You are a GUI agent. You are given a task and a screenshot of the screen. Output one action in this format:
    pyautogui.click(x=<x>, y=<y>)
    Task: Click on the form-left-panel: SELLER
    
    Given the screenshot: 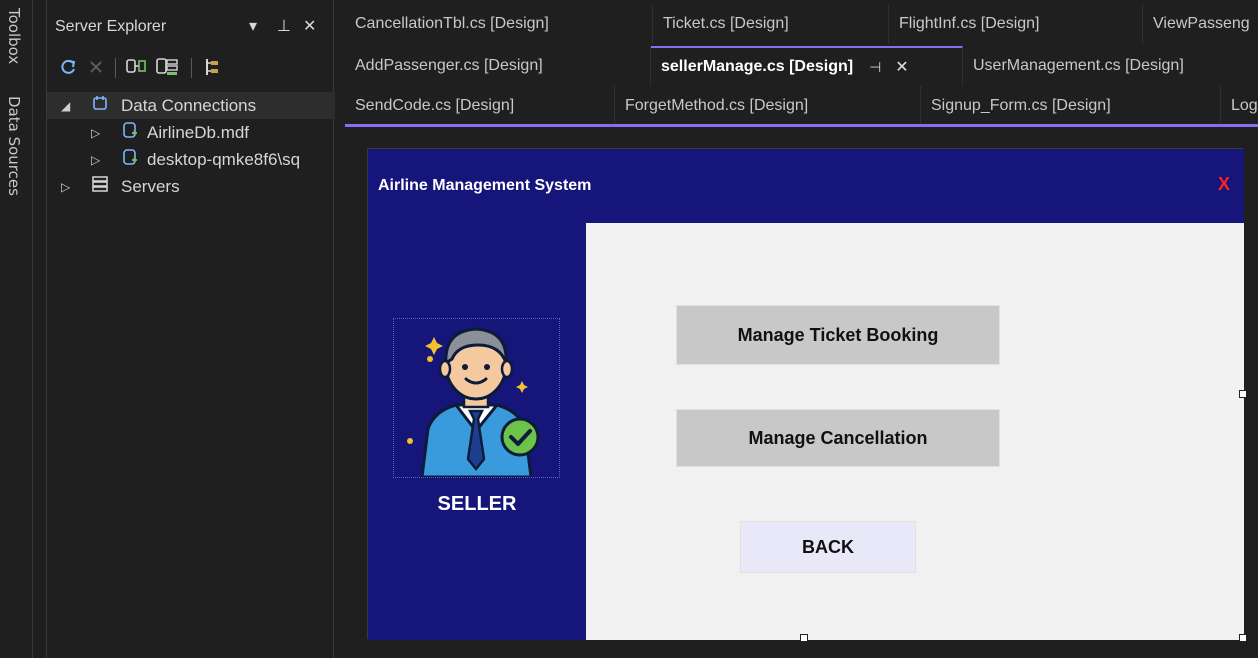 What is the action you would take?
    pyautogui.click(x=477, y=431)
    